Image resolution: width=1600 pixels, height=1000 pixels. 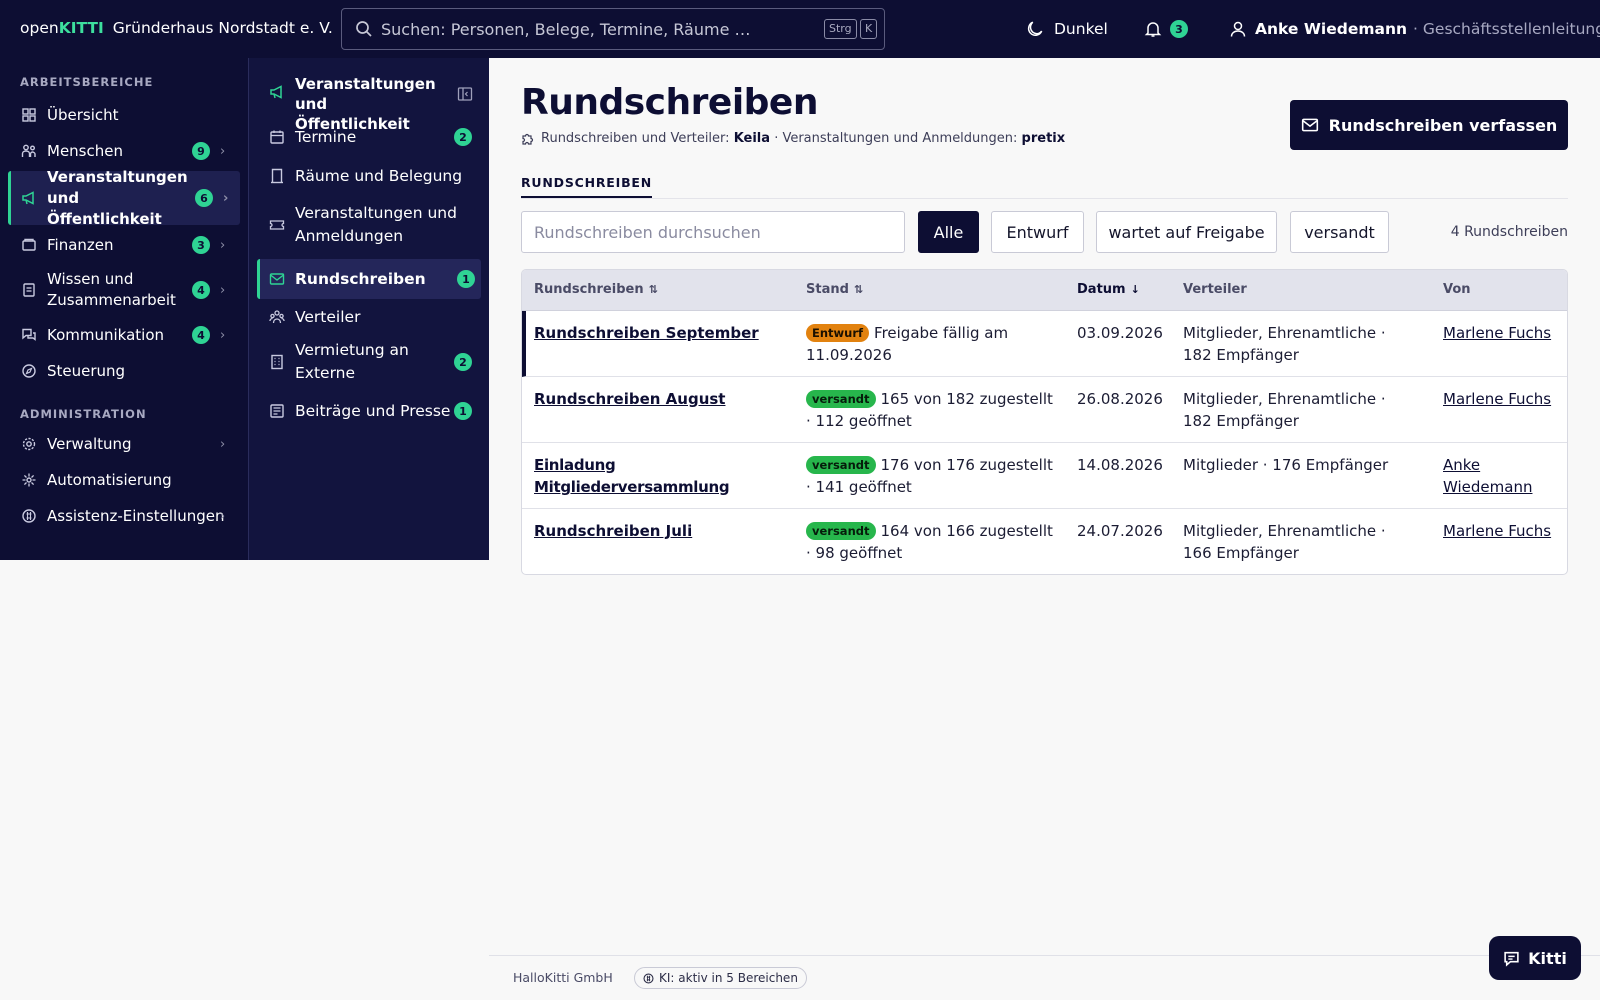 I want to click on sidebar-item-controlling: Steuerung, so click(x=124, y=371).